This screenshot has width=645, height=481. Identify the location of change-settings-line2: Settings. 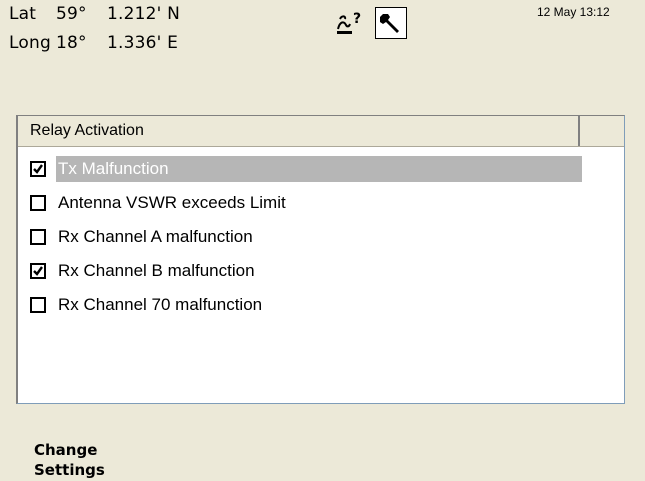
(69, 470).